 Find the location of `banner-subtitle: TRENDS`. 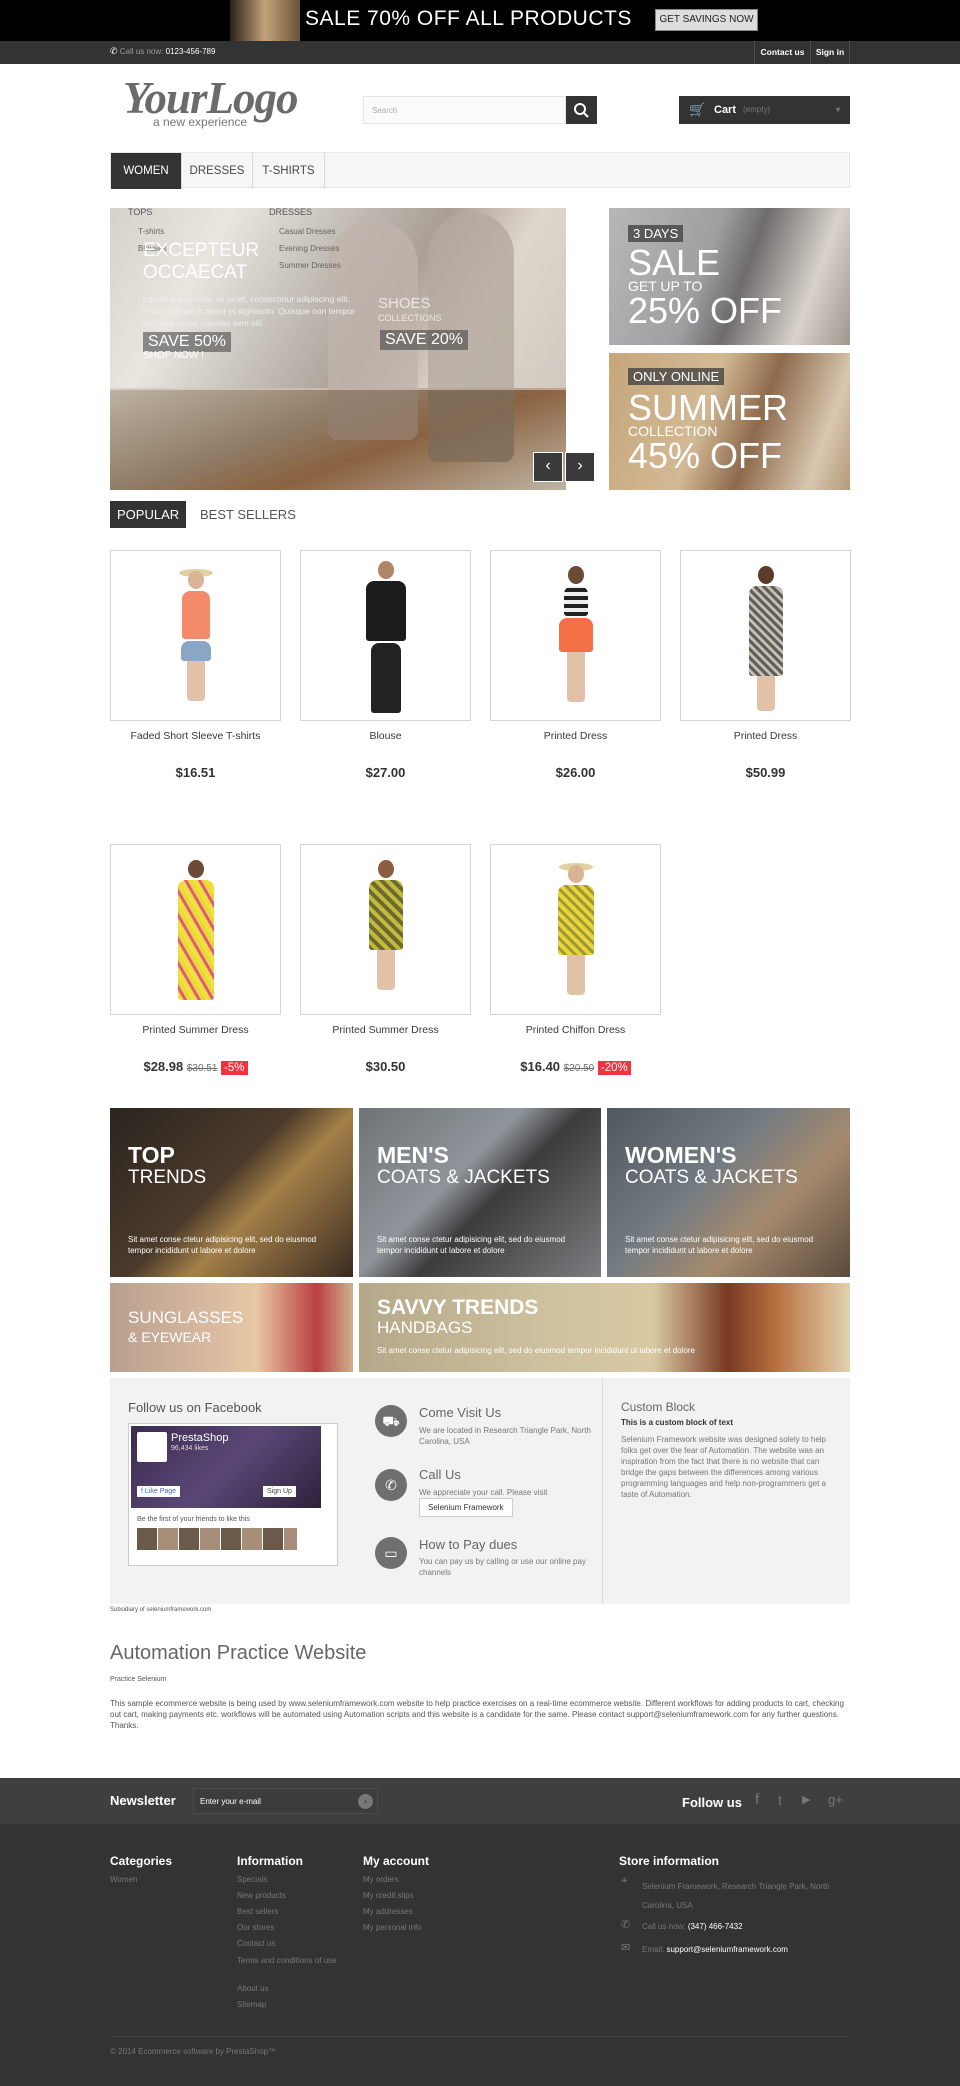

banner-subtitle: TRENDS is located at coordinates (167, 1177).